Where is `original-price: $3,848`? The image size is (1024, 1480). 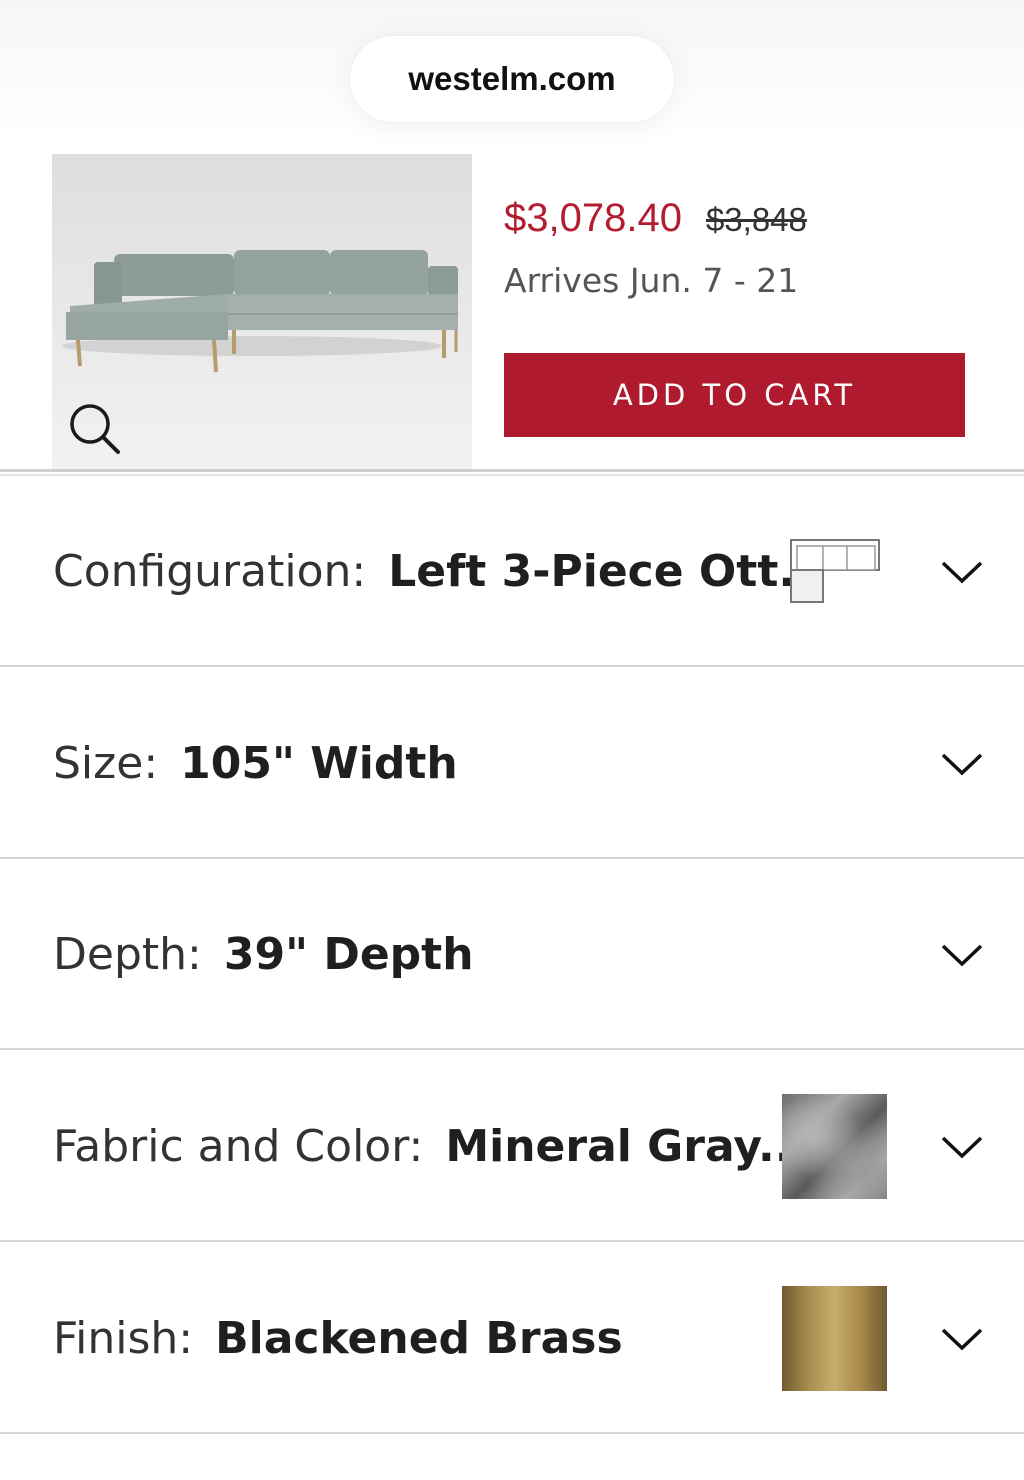
original-price: $3,848 is located at coordinates (756, 219).